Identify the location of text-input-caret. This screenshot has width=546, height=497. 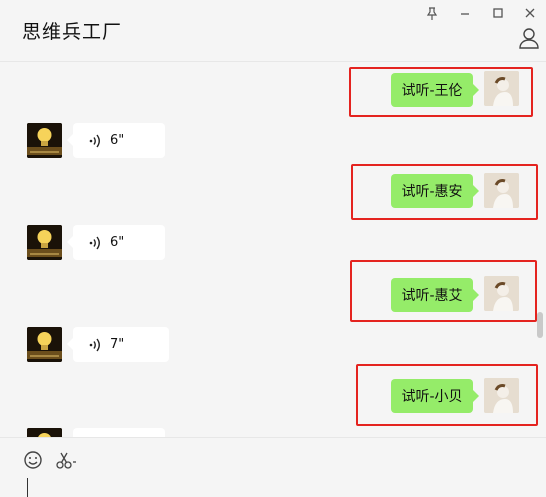
(27, 487).